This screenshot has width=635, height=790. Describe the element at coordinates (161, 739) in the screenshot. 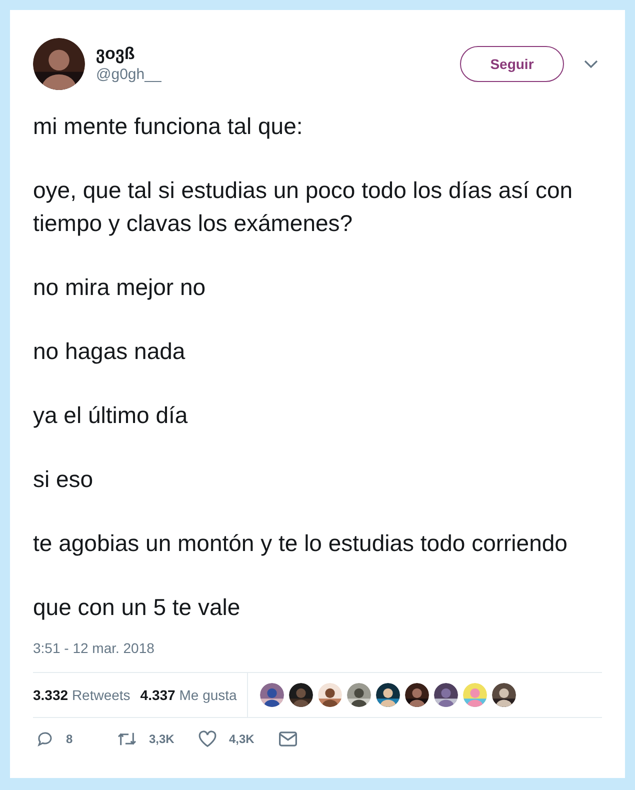

I see `action-count: 3,3K` at that location.